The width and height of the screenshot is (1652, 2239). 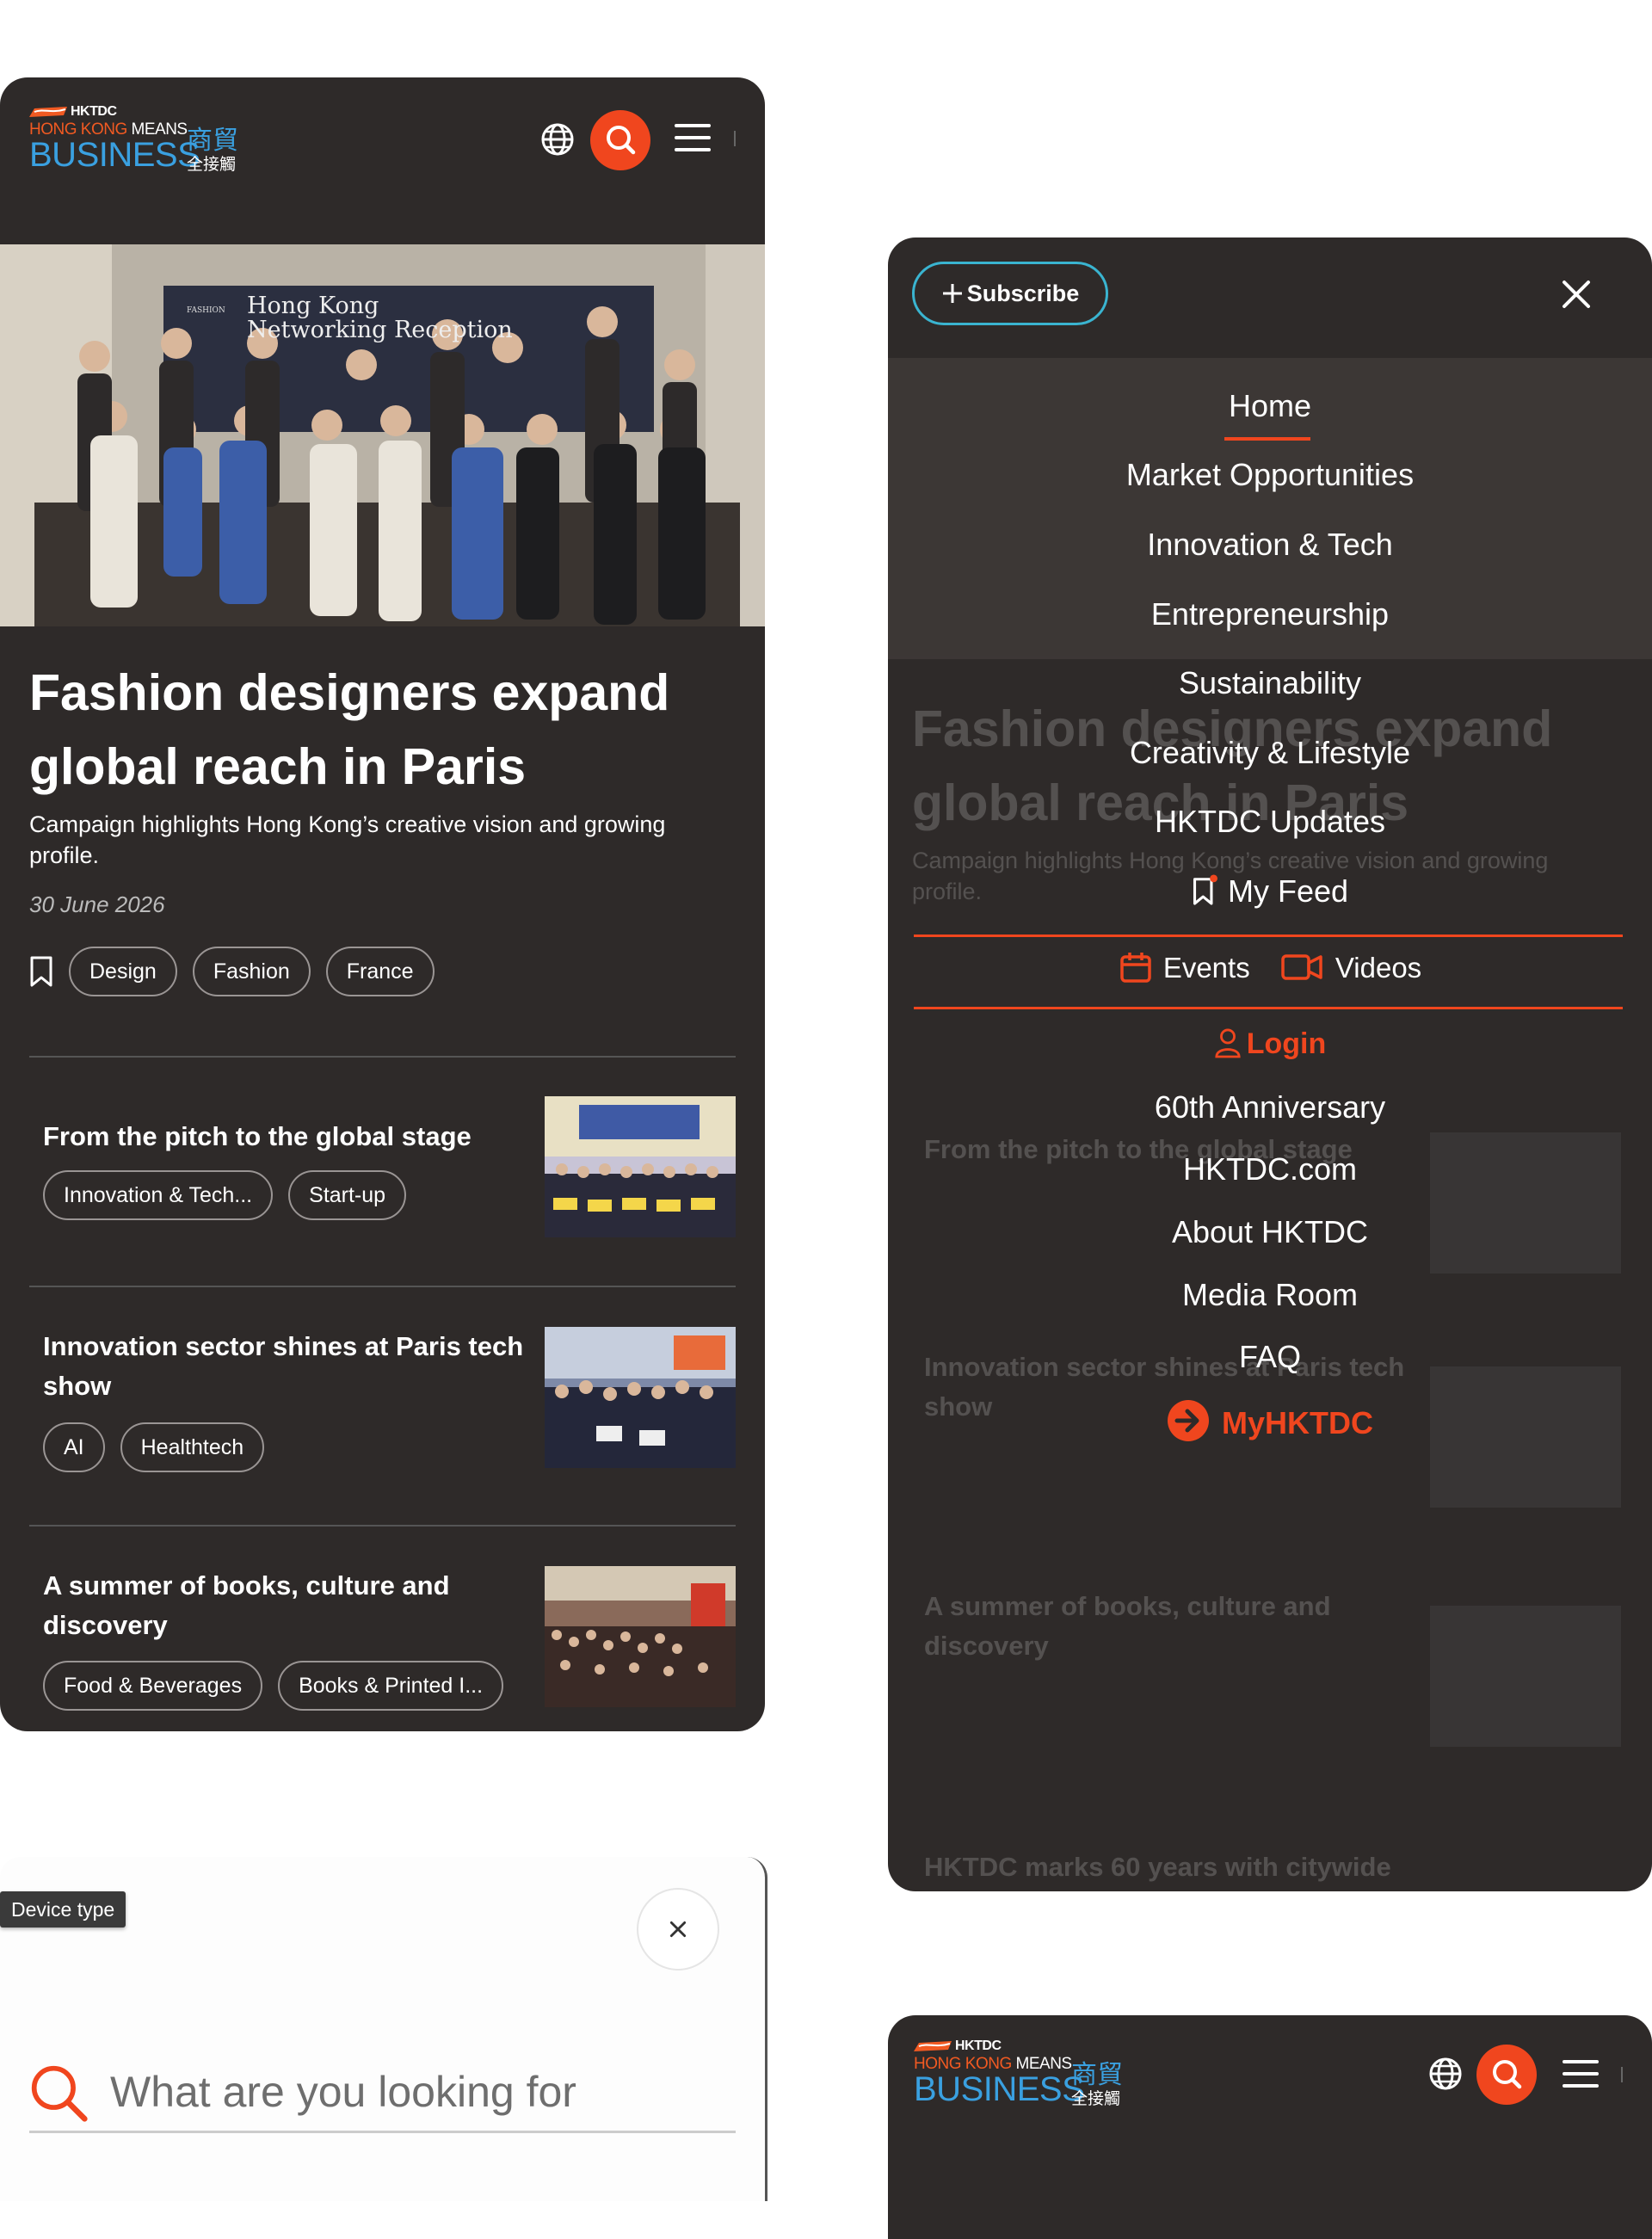 I want to click on tag-pill: Fashion, so click(x=251, y=971).